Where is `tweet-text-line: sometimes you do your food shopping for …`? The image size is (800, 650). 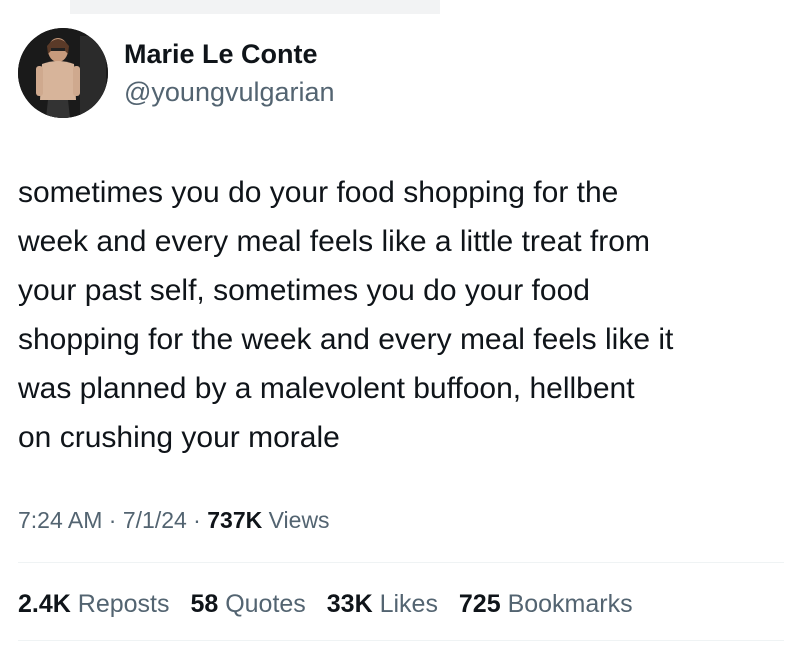 tweet-text-line: sometimes you do your food shopping for … is located at coordinates (318, 192).